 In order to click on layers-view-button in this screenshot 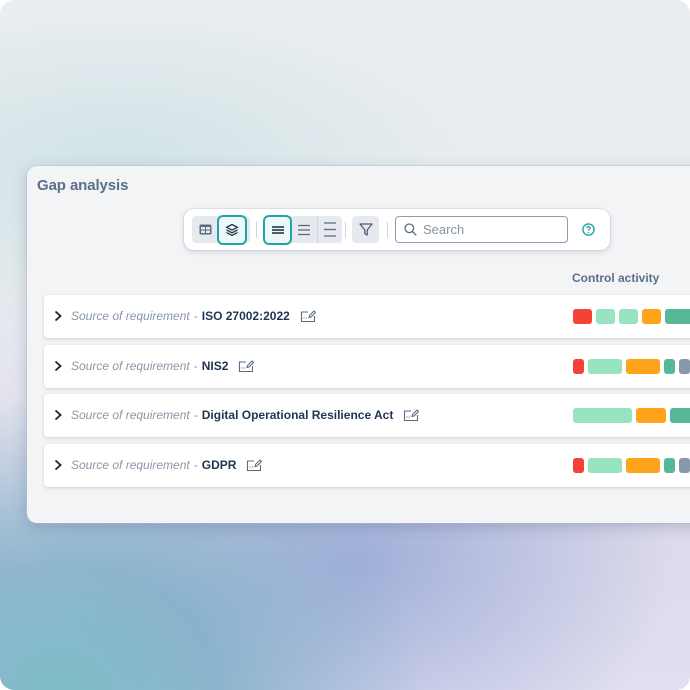, I will do `click(232, 229)`.